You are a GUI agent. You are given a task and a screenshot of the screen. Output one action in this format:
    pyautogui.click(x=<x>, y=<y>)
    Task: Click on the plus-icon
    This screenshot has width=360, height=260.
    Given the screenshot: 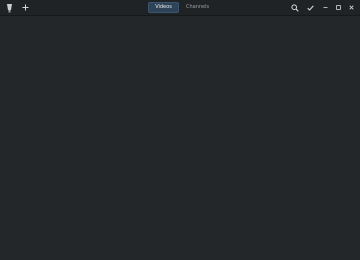 What is the action you would take?
    pyautogui.click(x=25, y=7)
    